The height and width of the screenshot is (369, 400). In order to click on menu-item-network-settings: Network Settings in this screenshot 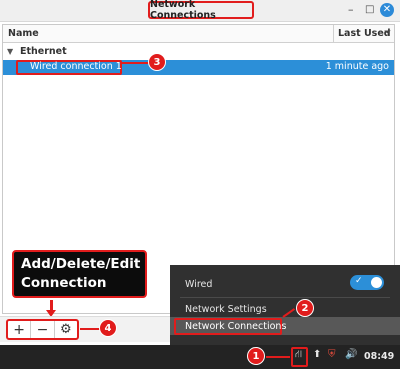, I will do `click(226, 309)`.